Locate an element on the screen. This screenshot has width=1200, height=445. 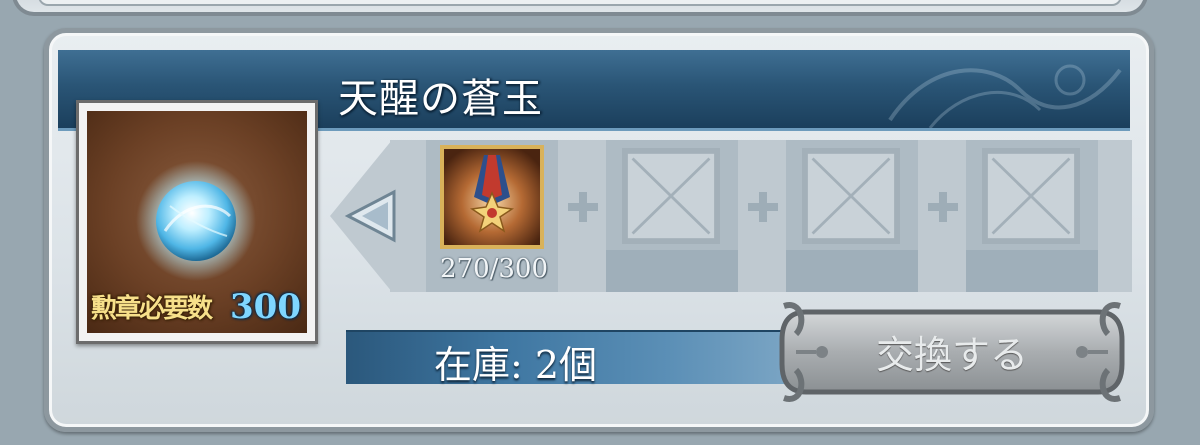
previous-item-card is located at coordinates (580, 8).